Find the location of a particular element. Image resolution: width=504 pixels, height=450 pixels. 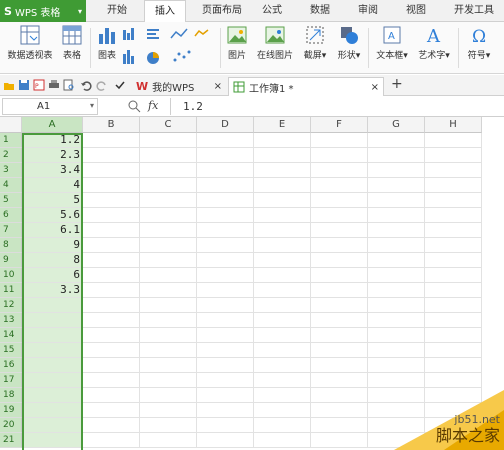

pdf-export-icon: P is located at coordinates (39, 85).